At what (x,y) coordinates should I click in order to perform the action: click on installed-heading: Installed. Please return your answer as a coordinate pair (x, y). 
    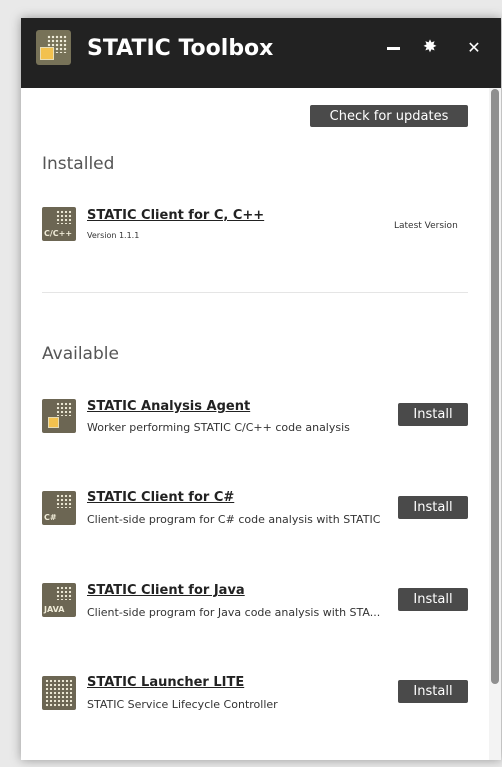
    Looking at the image, I should click on (78, 164).